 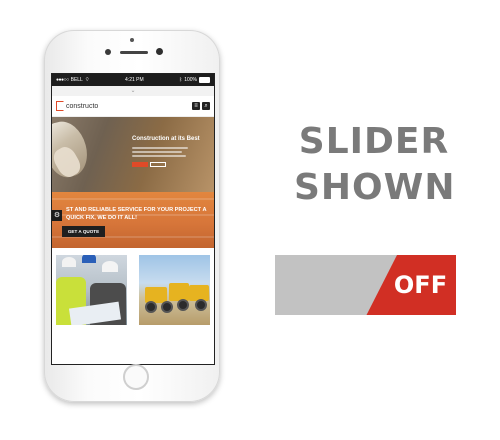 I want to click on home-button, so click(x=136, y=377).